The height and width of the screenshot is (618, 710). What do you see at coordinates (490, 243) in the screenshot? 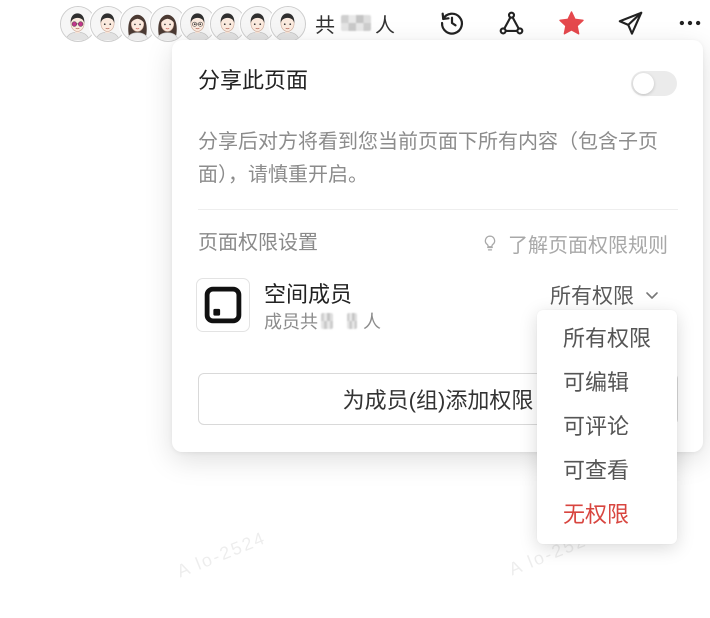
I see `lightbulb-icon` at bounding box center [490, 243].